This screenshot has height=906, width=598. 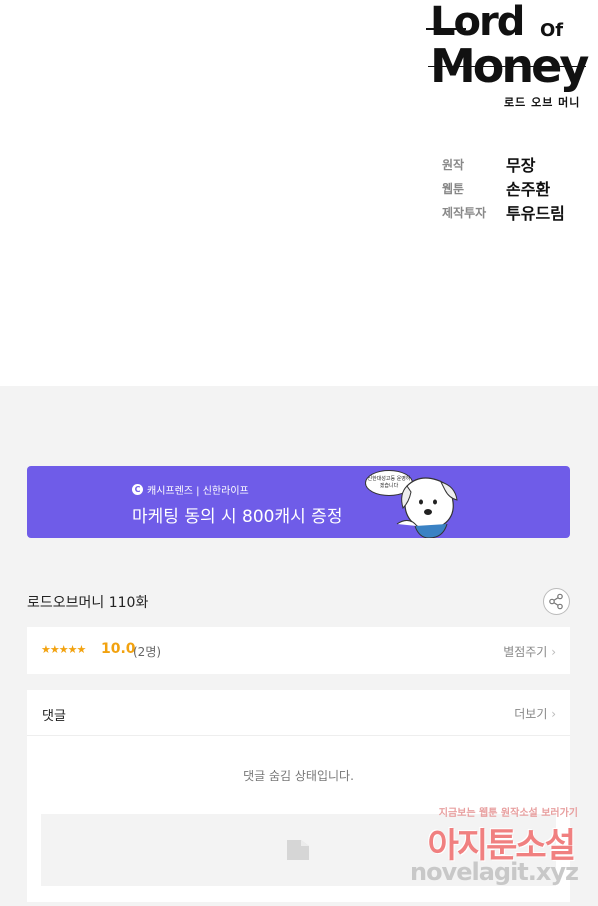 What do you see at coordinates (453, 188) in the screenshot?
I see `credit-label: 웹툰` at bounding box center [453, 188].